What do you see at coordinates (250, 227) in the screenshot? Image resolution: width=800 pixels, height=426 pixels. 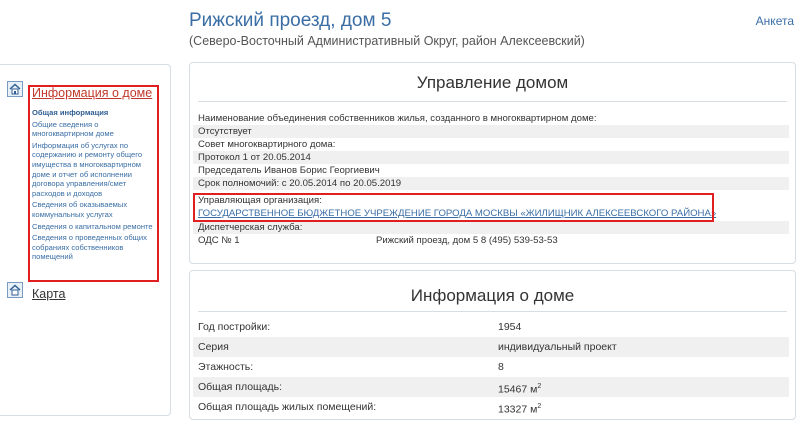 I see `dispatch-label: Диспетчерская служба:` at bounding box center [250, 227].